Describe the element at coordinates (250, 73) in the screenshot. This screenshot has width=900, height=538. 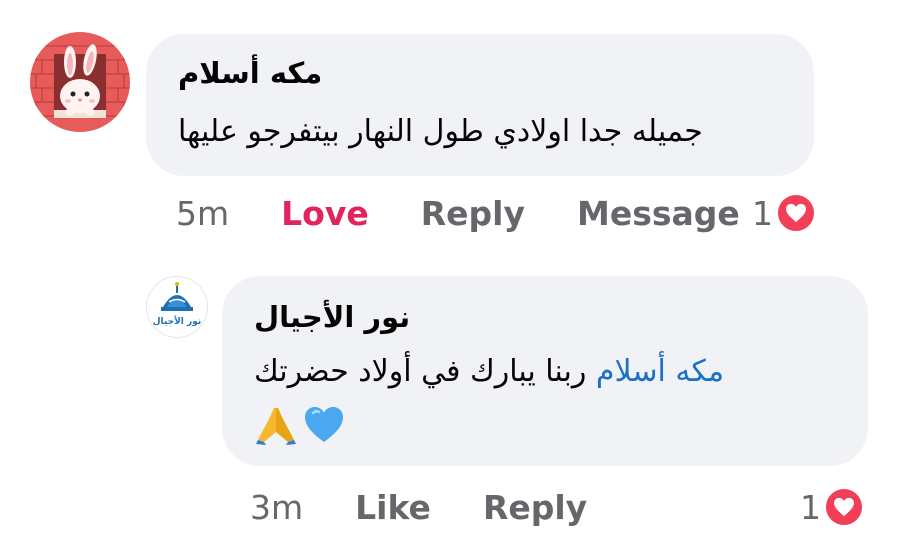
I see `comment-author: مكه أسلام` at that location.